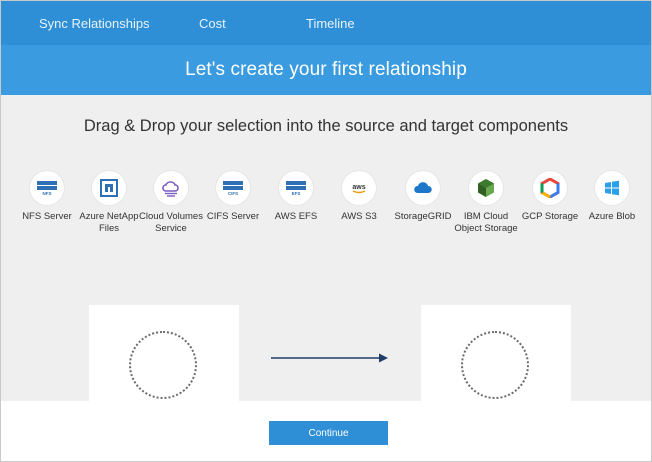 This screenshot has width=652, height=462. I want to click on aws-s3-icon: aws, so click(359, 188).